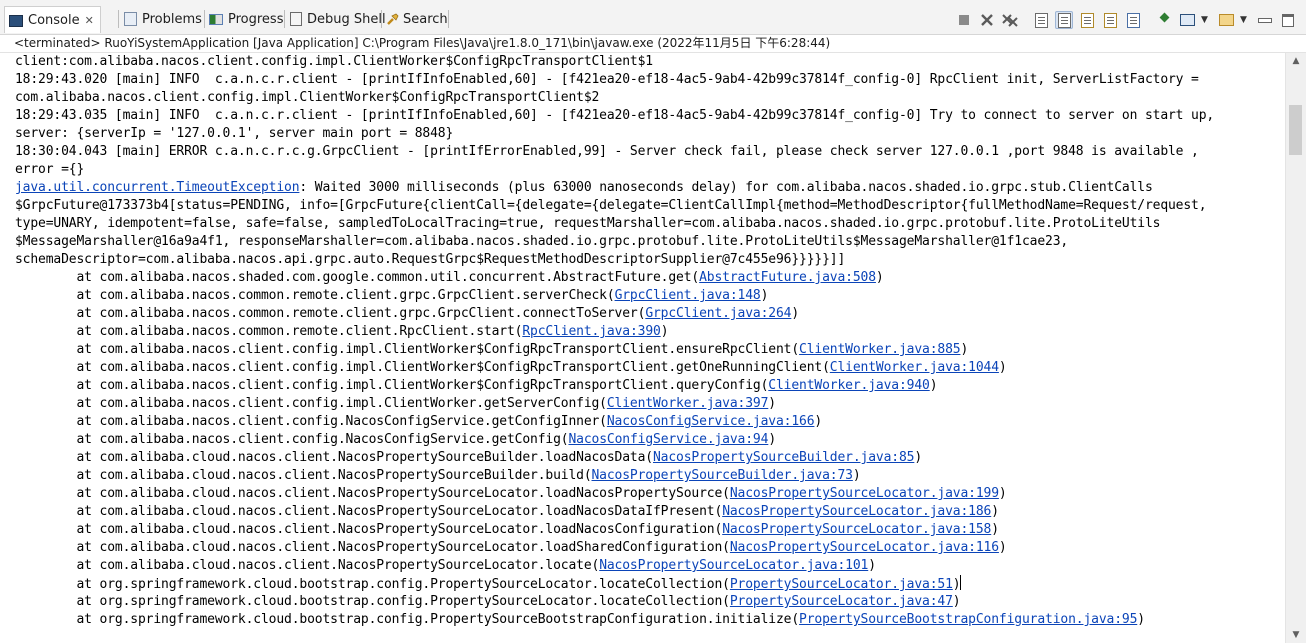  What do you see at coordinates (864, 493) in the screenshot?
I see `source-link: NacosPropertySourceLocator.java:199` at bounding box center [864, 493].